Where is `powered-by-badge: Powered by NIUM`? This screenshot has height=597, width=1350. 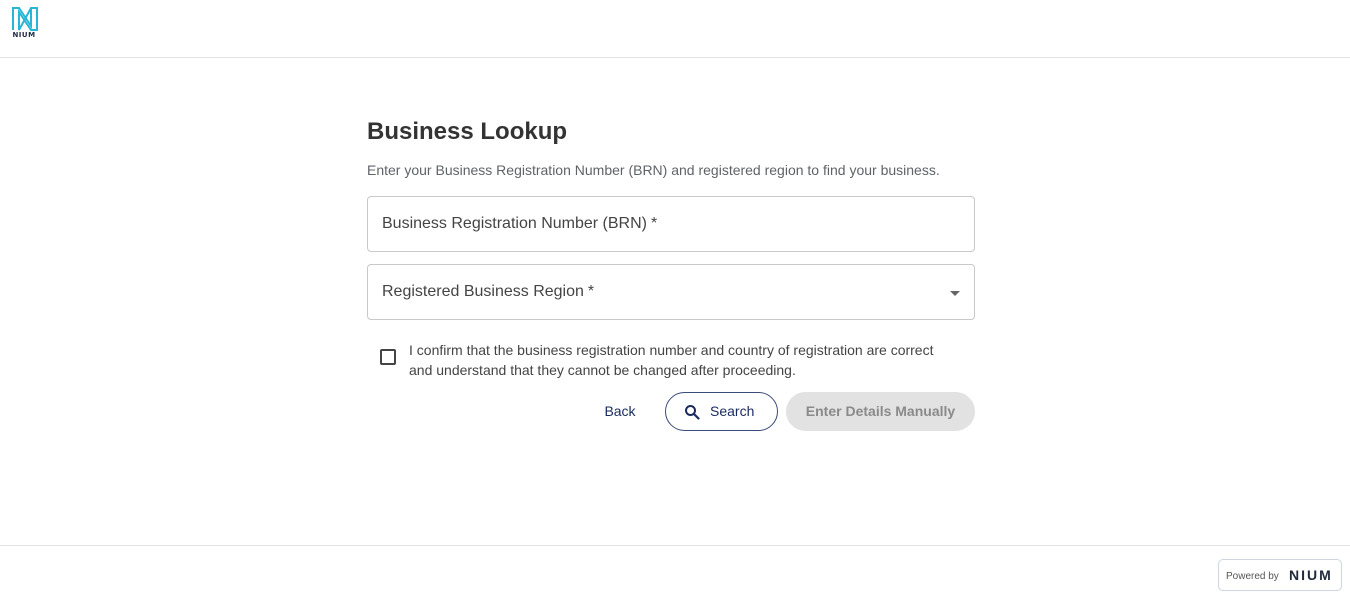
powered-by-badge: Powered by NIUM is located at coordinates (1280, 575).